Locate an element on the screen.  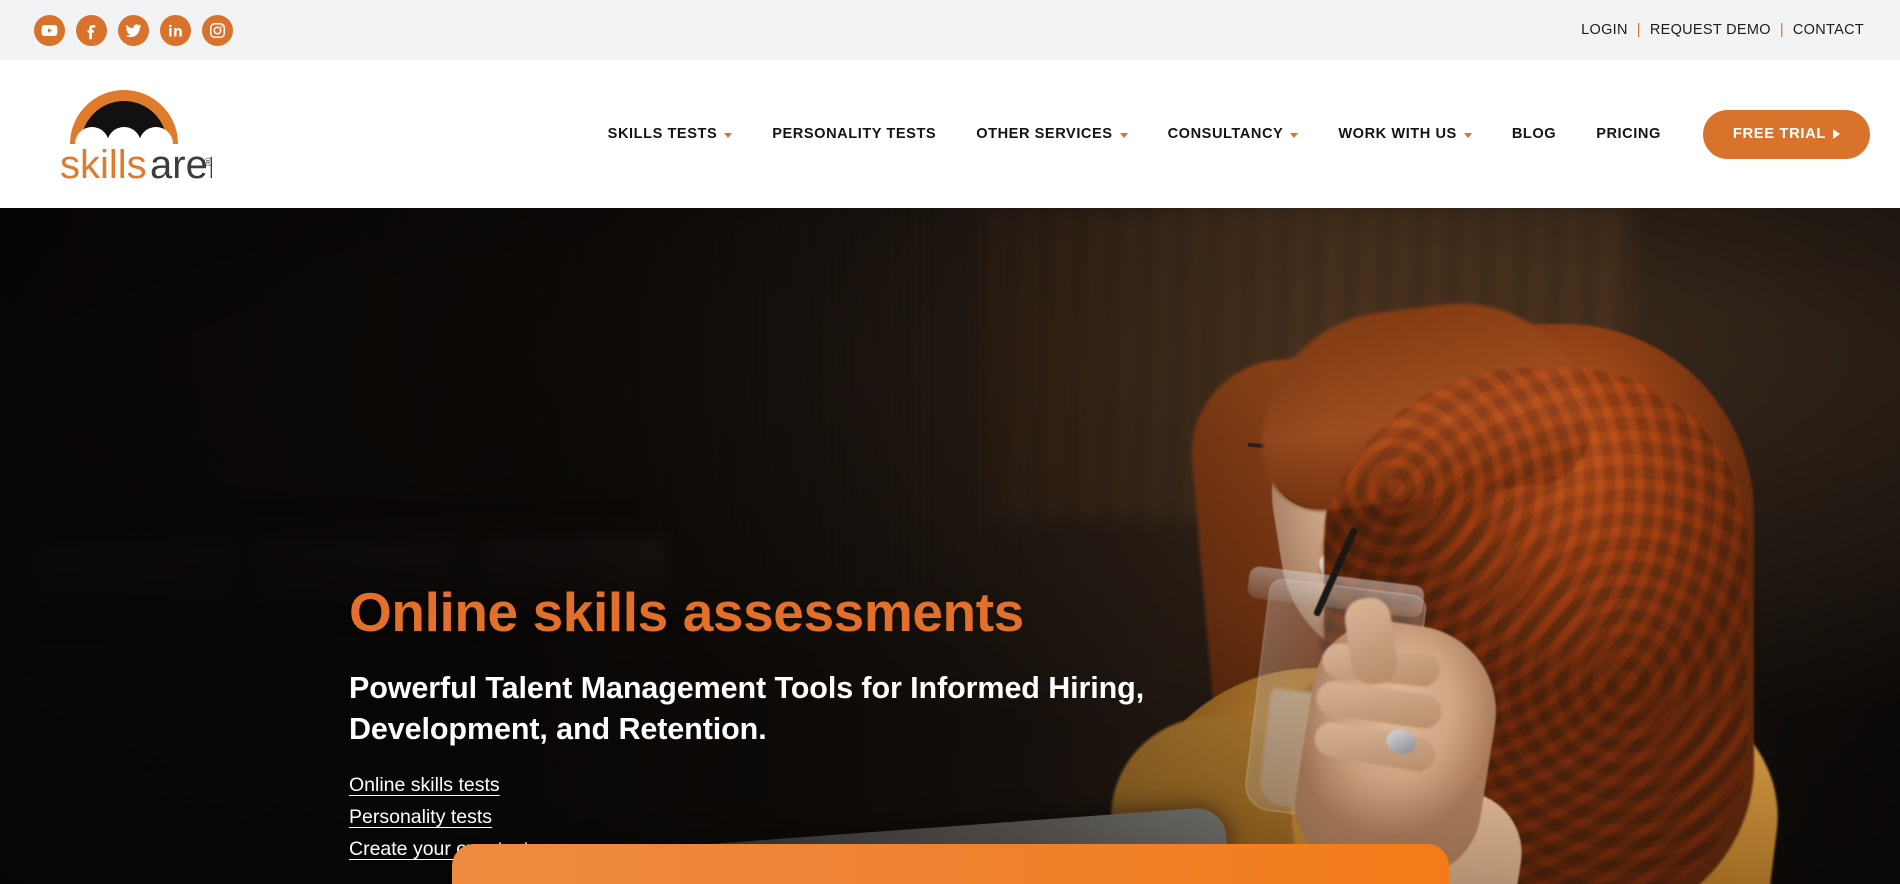
hero-title: Online skills assessments is located at coordinates (686, 612).